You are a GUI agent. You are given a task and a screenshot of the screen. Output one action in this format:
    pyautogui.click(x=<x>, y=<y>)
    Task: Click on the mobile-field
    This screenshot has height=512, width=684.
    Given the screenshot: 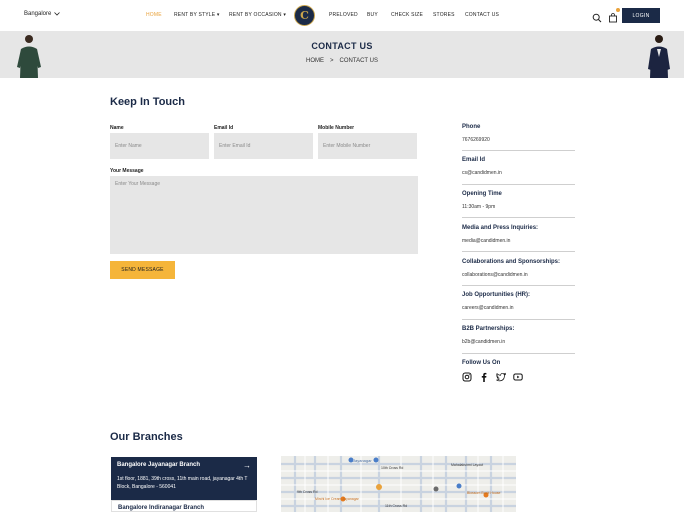 What is the action you would take?
    pyautogui.click(x=367, y=146)
    